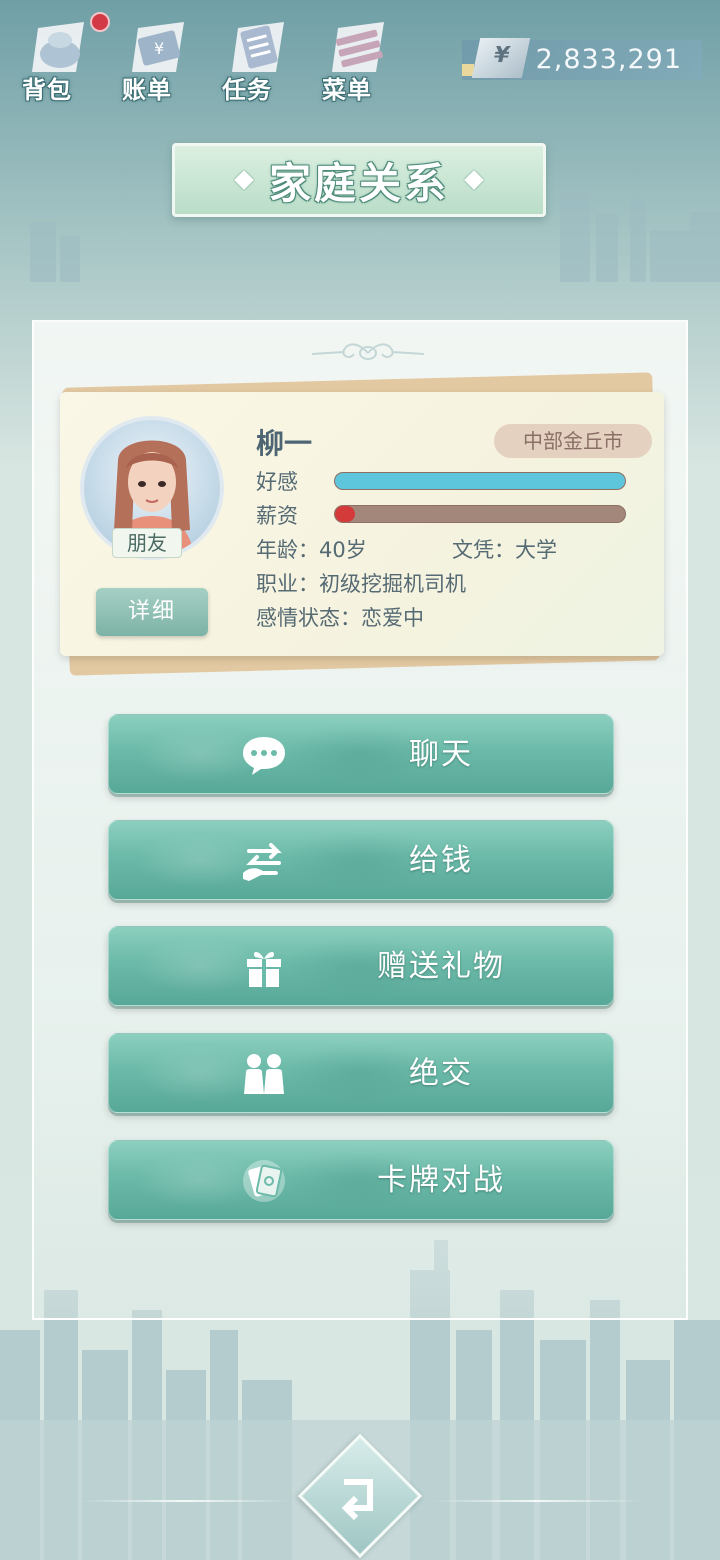  Describe the element at coordinates (361, 754) in the screenshot. I see `chat-button: 聊天` at that location.